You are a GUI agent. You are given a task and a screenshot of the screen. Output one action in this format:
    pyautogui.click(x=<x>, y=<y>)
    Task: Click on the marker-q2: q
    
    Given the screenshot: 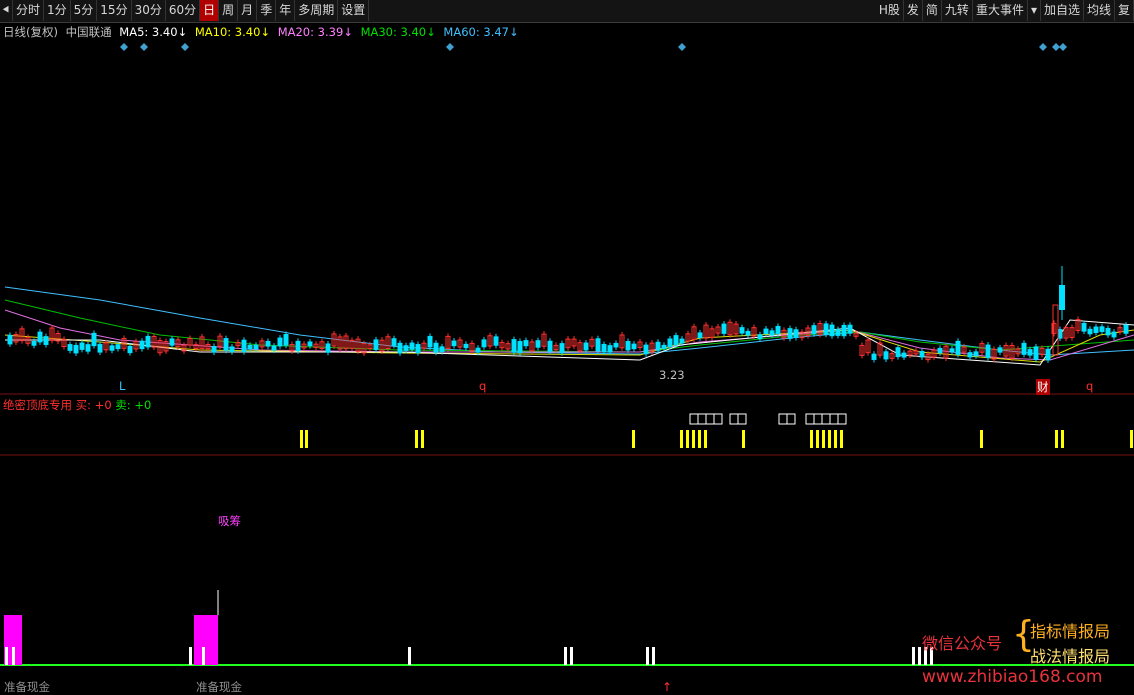 What is the action you would take?
    pyautogui.click(x=1090, y=386)
    